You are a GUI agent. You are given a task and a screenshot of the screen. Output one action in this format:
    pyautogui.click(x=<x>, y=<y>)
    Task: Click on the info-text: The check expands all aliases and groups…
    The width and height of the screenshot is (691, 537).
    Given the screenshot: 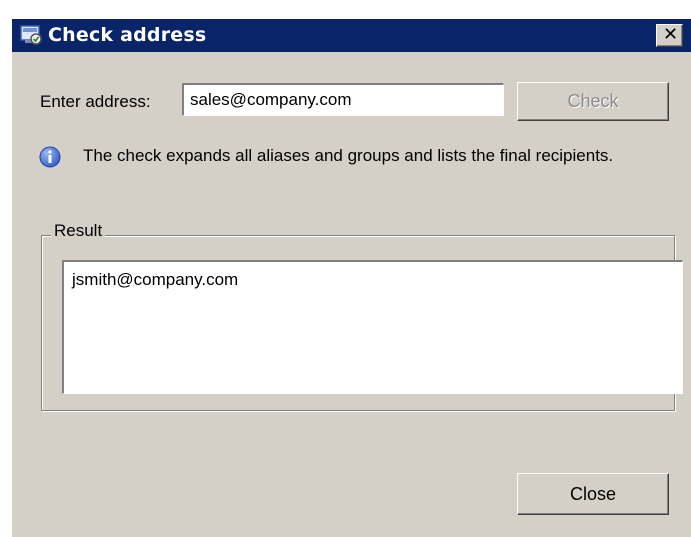 What is the action you would take?
    pyautogui.click(x=348, y=155)
    